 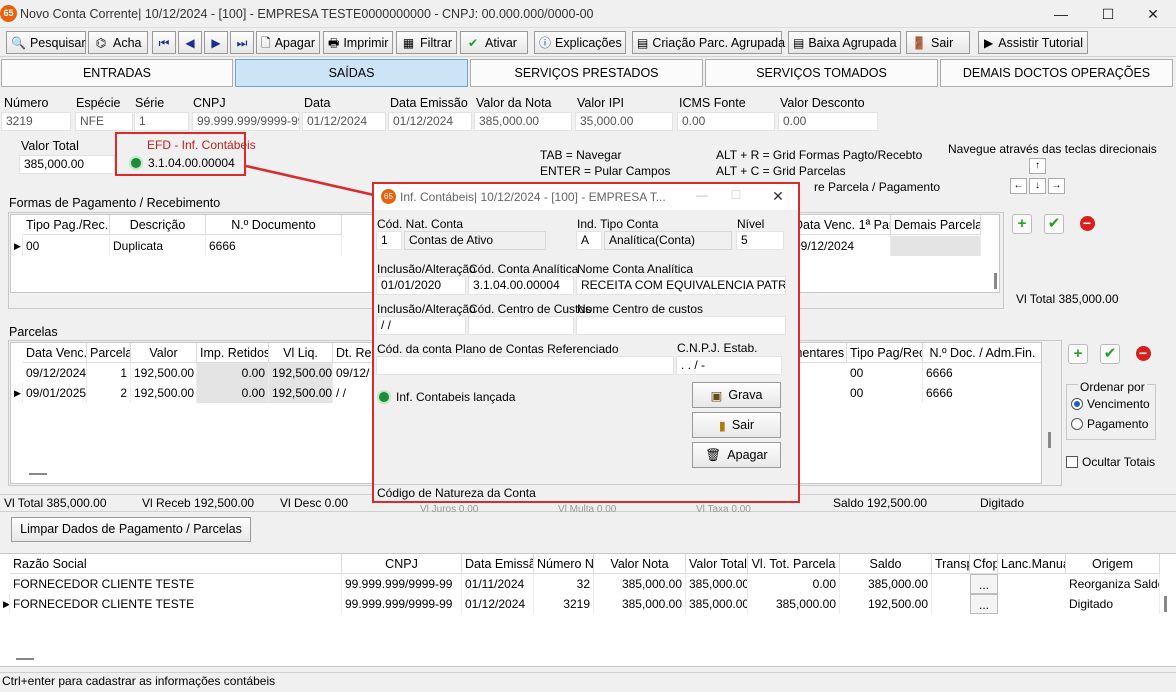 What do you see at coordinates (456, 397) in the screenshot?
I see `dlg-status-text: Inf. Contabeis lançada` at bounding box center [456, 397].